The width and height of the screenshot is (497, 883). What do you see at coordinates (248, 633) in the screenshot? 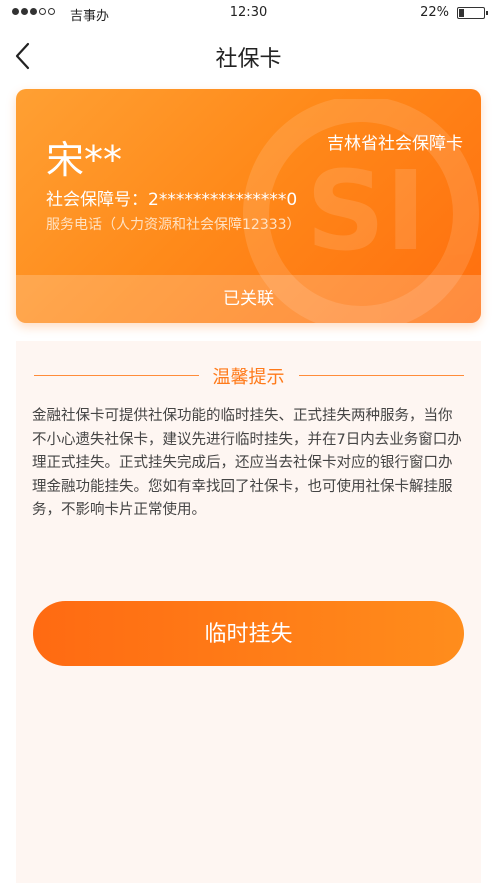
I see `temporary-loss-button: 临时挂失` at bounding box center [248, 633].